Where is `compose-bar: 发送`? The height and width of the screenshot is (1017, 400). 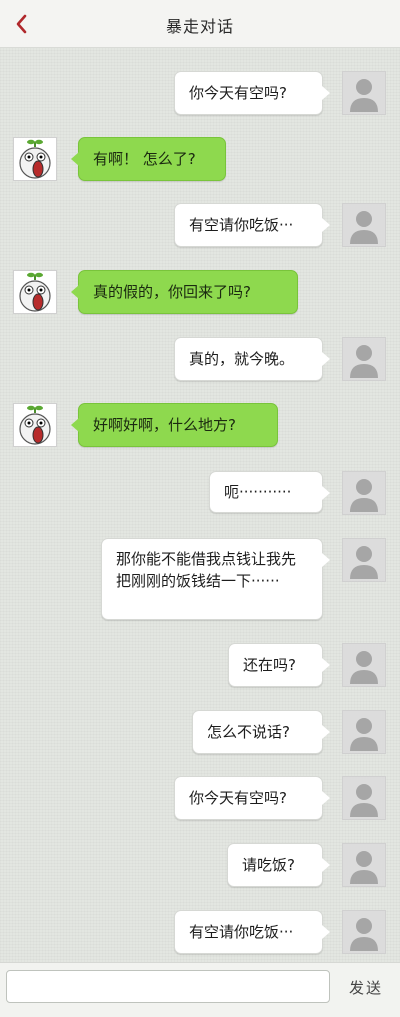 compose-bar: 发送 is located at coordinates (200, 989).